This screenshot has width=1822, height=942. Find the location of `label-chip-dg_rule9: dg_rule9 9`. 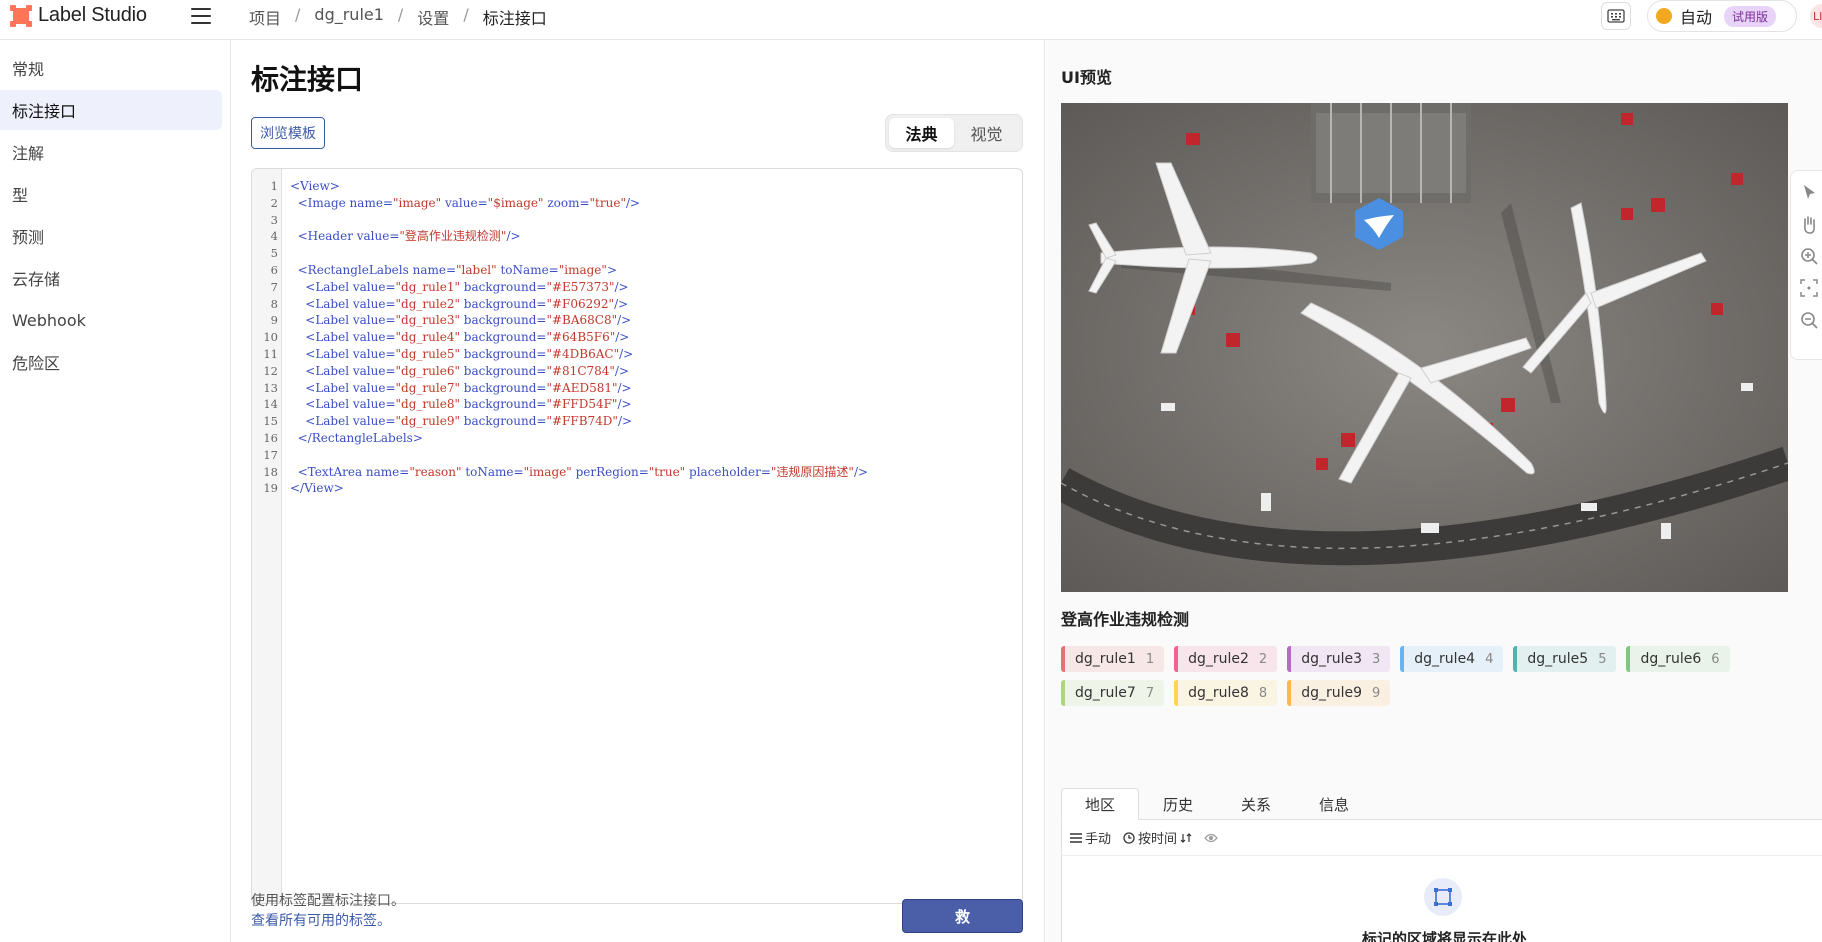

label-chip-dg_rule9: dg_rule9 9 is located at coordinates (1339, 693).